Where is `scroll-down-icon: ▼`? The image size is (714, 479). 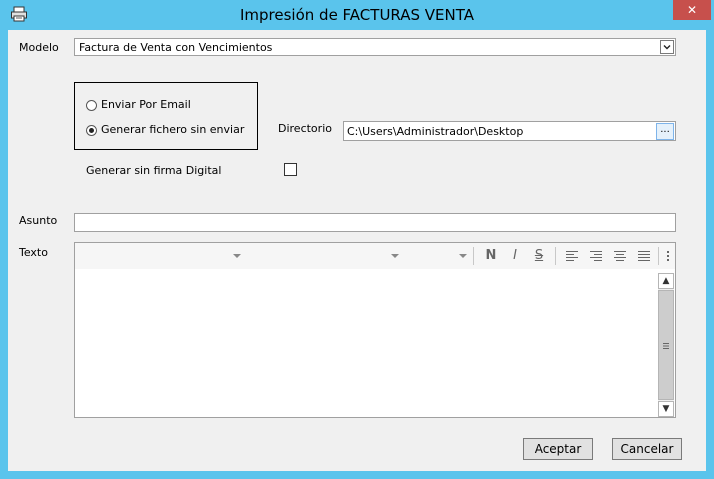 scroll-down-icon: ▼ is located at coordinates (666, 409).